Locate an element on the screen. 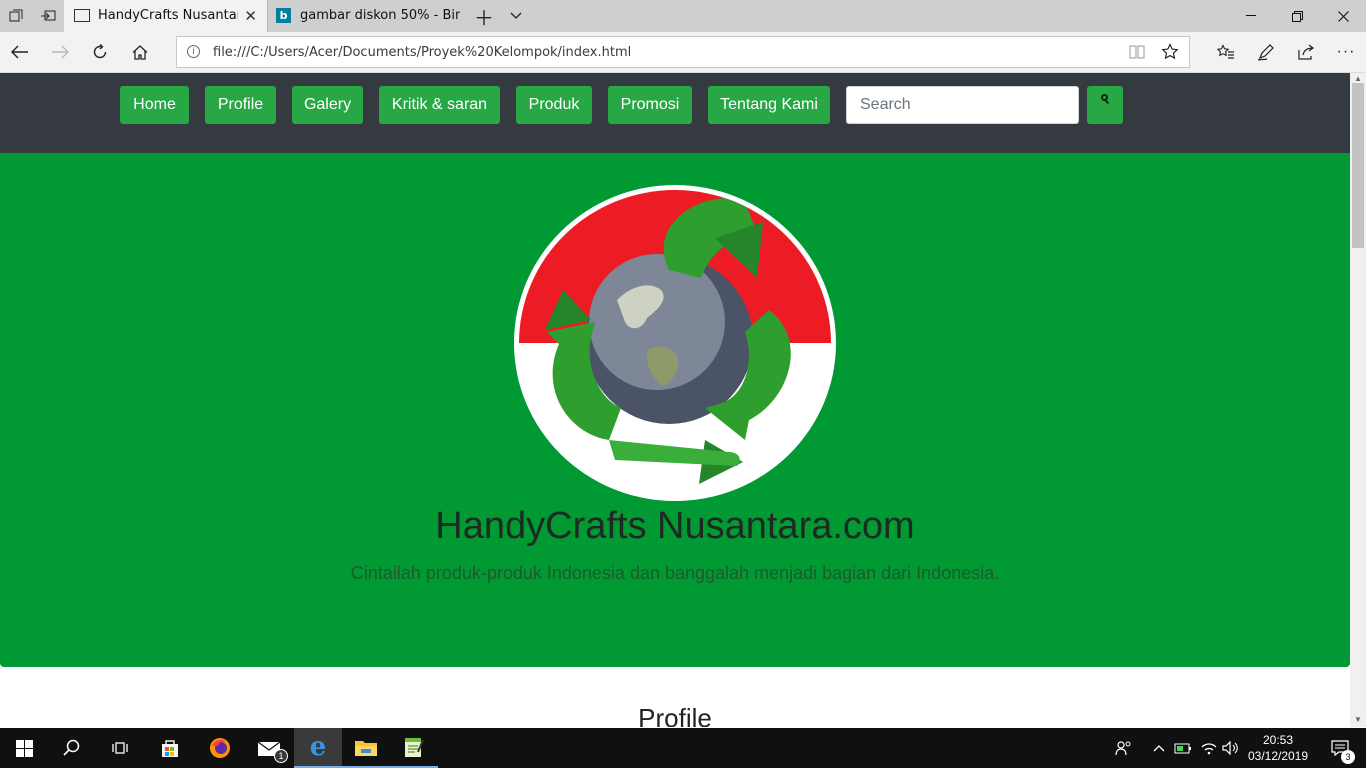  chevron-down-icon is located at coordinates (516, 16).